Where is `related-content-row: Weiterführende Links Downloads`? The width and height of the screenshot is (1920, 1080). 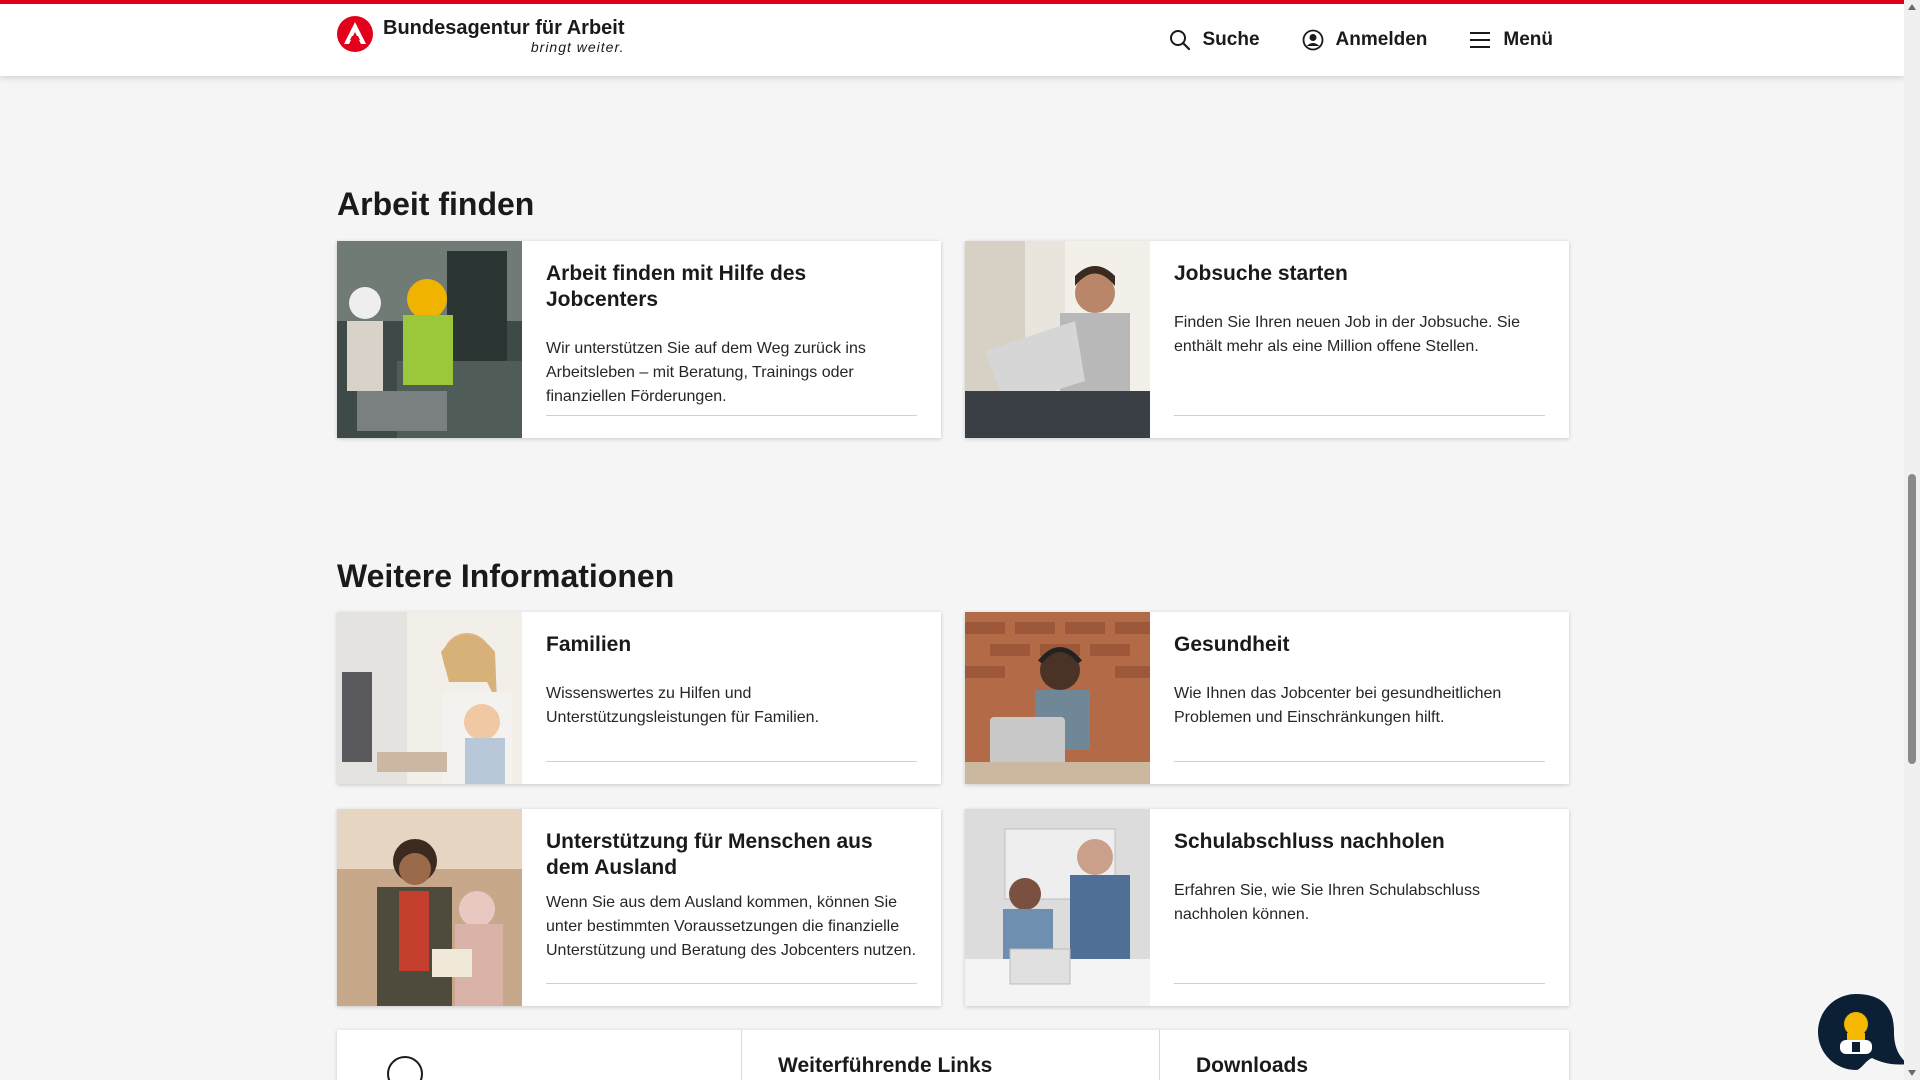
related-content-row: Weiterführende Links Downloads is located at coordinates (953, 1055).